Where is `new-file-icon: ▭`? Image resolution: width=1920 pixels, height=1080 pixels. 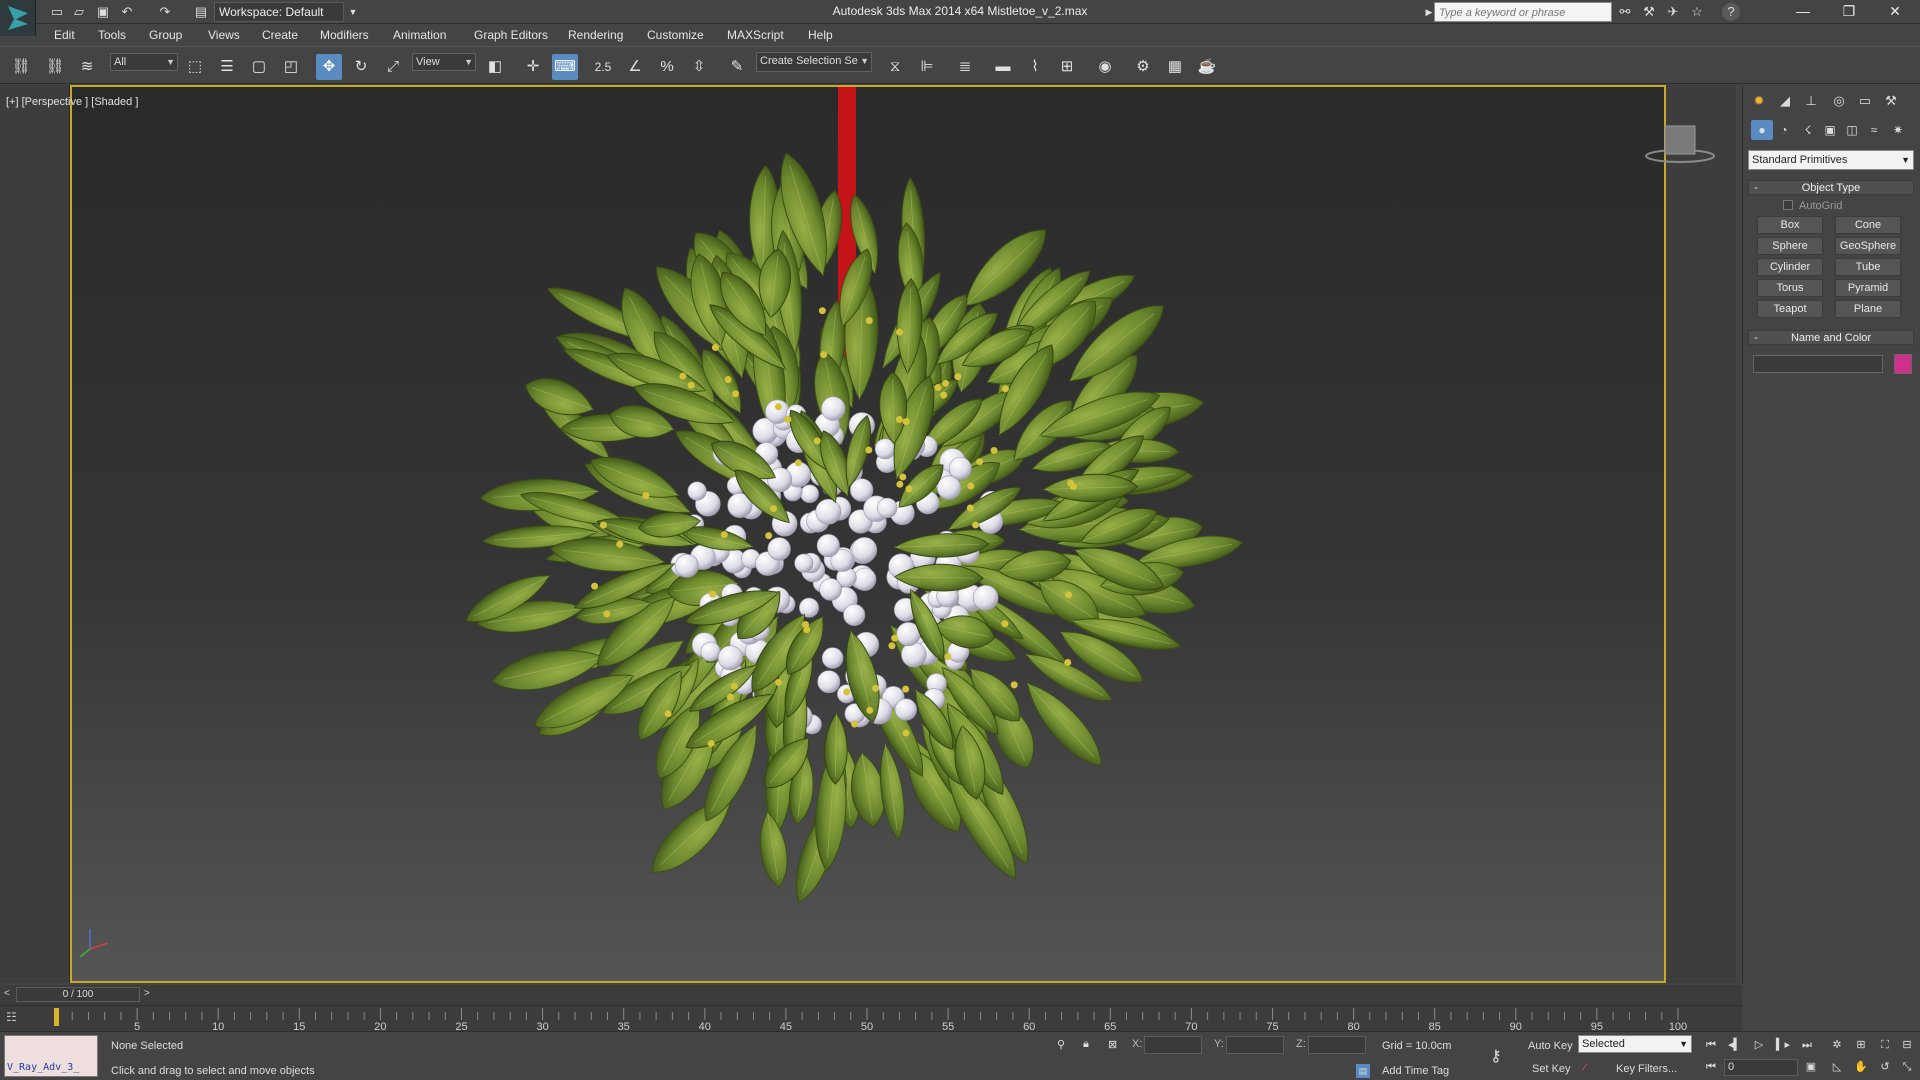
new-file-icon: ▭ is located at coordinates (57, 12).